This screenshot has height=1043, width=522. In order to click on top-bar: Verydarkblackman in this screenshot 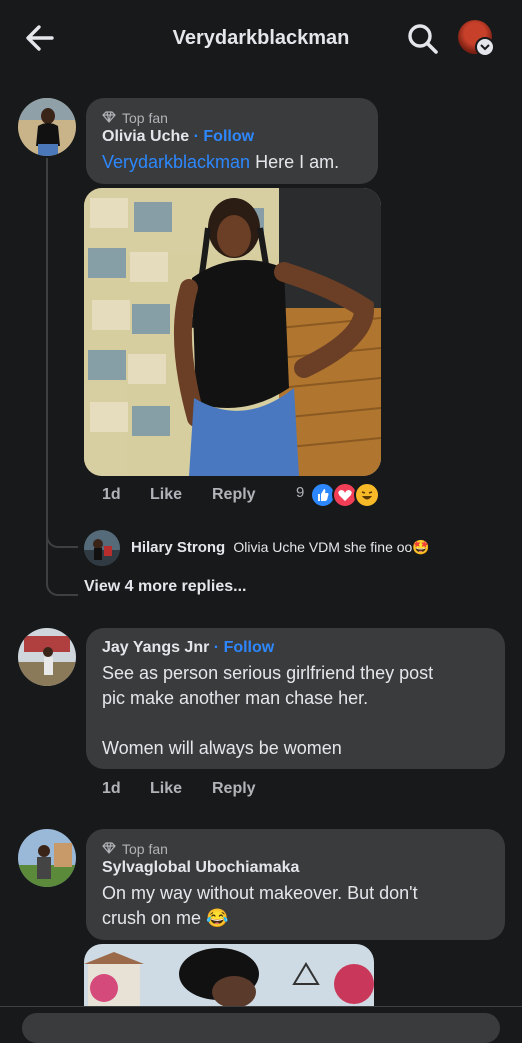, I will do `click(261, 39)`.